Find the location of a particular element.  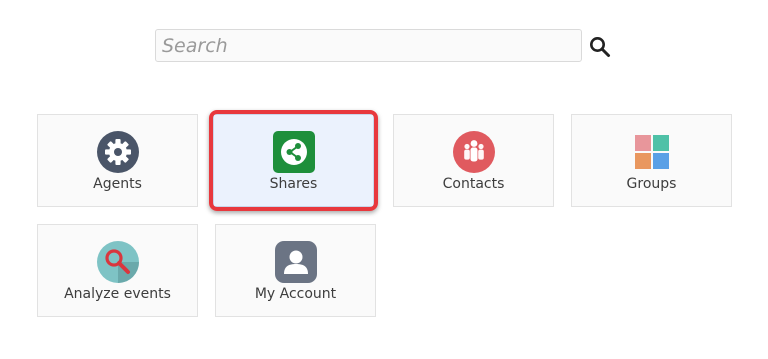

tile-shares: Shares is located at coordinates (293, 160).